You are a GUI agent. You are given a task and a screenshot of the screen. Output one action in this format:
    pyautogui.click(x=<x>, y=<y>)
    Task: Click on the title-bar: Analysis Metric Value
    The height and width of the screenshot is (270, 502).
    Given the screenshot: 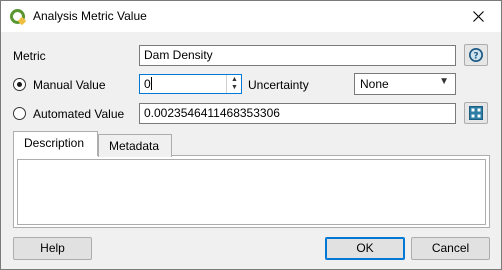 What is the action you would take?
    pyautogui.click(x=251, y=16)
    